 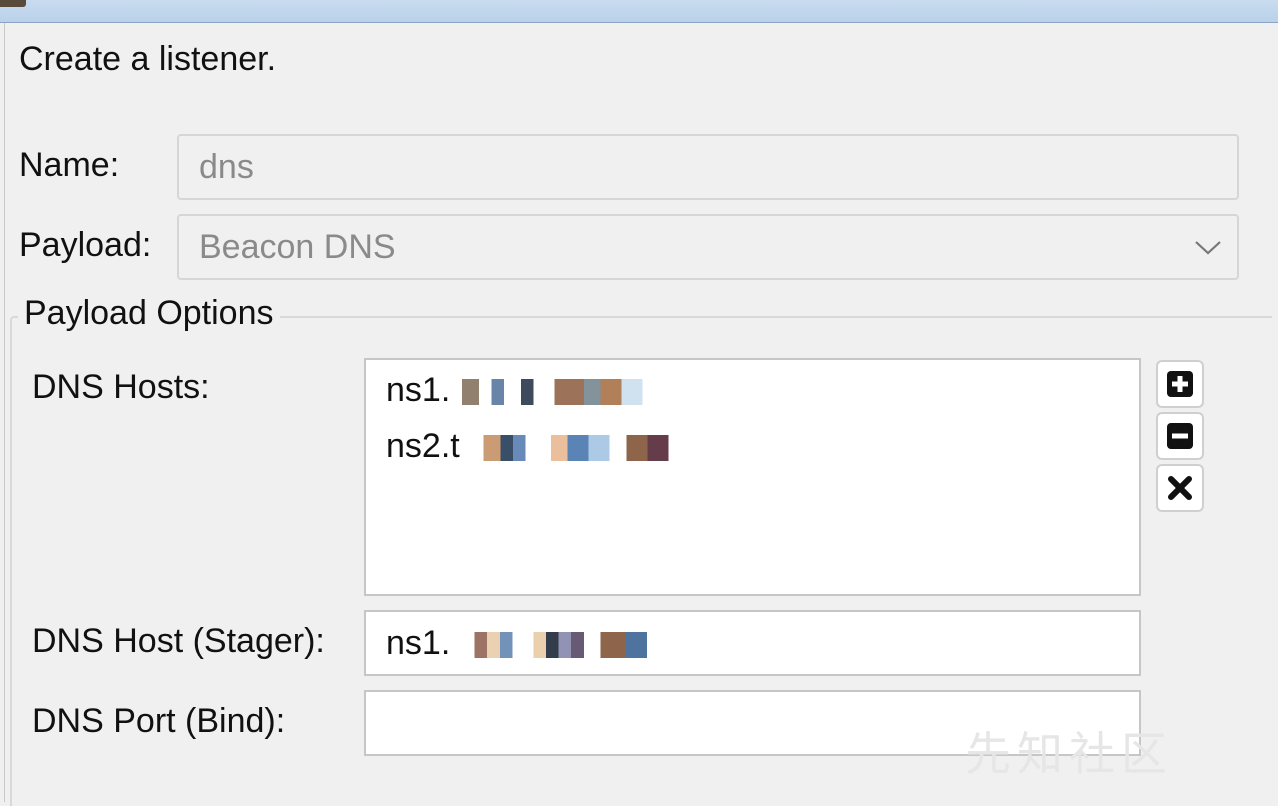 I want to click on name-label: Name:, so click(x=69, y=165).